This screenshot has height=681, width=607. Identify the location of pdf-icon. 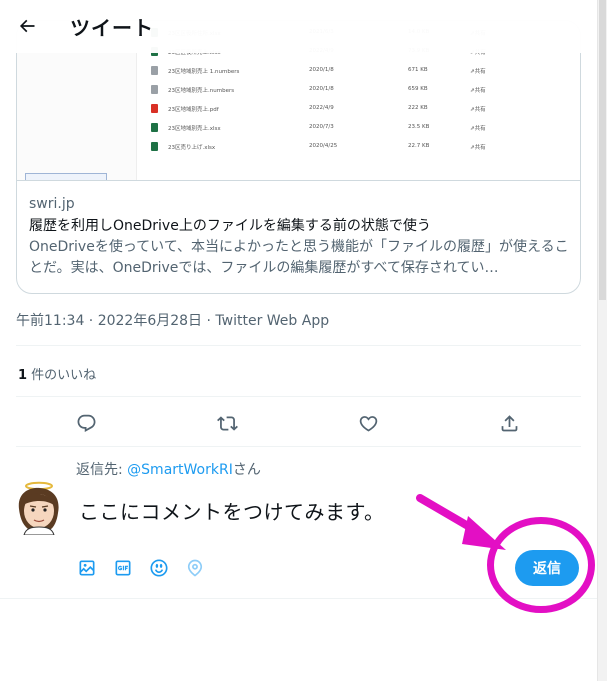
(154, 108).